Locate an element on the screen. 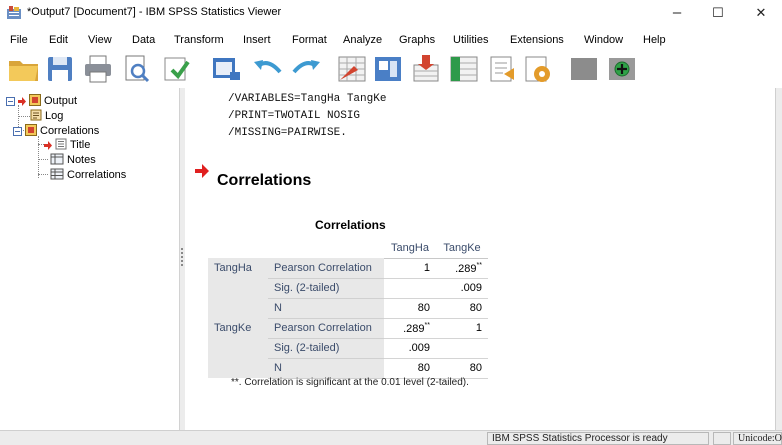 Image resolution: width=782 pixels, height=445 pixels. menu-extensions: Extensions is located at coordinates (537, 40).